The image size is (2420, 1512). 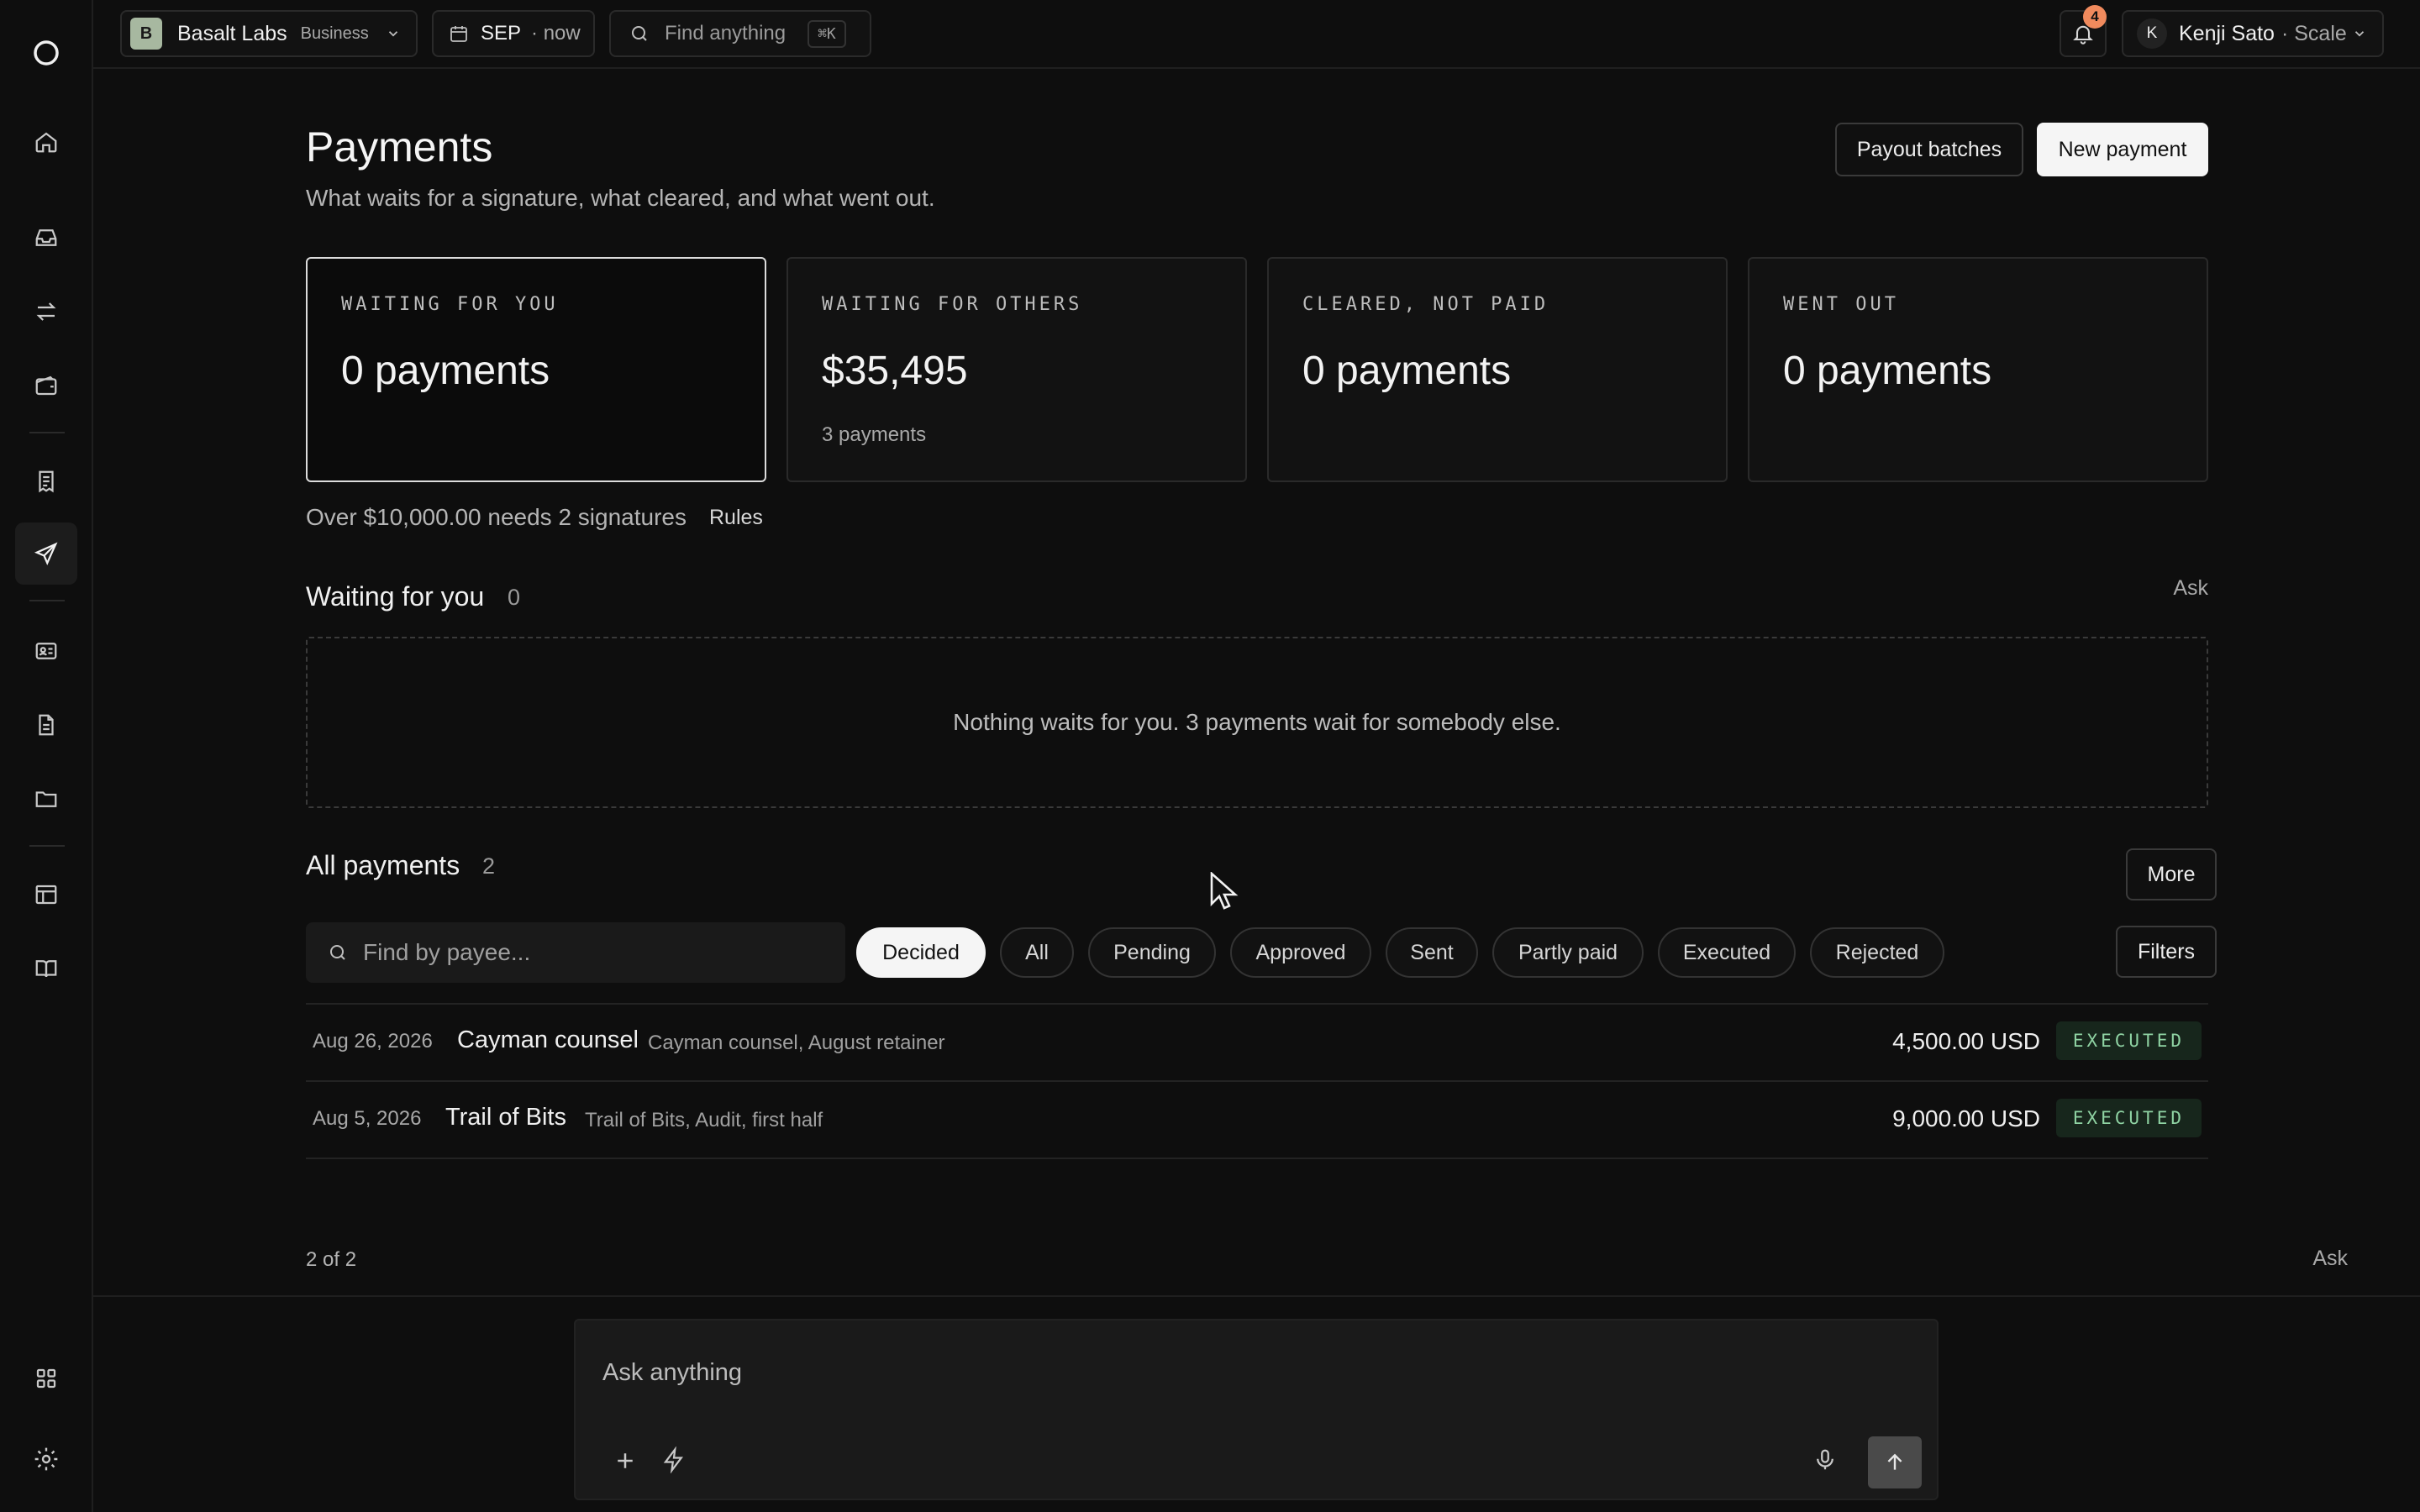 I want to click on transfer-icon, so click(x=46, y=312).